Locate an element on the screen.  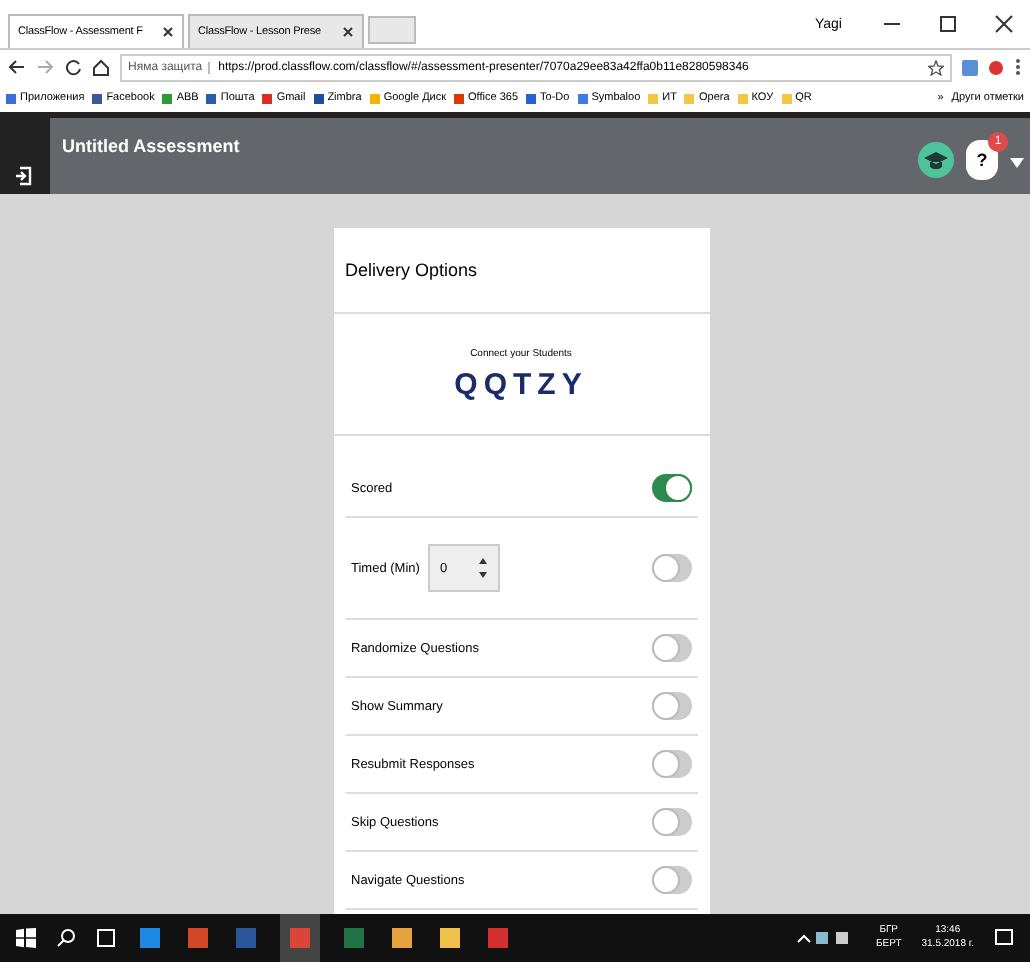
back-icon is located at coordinates (17, 67).